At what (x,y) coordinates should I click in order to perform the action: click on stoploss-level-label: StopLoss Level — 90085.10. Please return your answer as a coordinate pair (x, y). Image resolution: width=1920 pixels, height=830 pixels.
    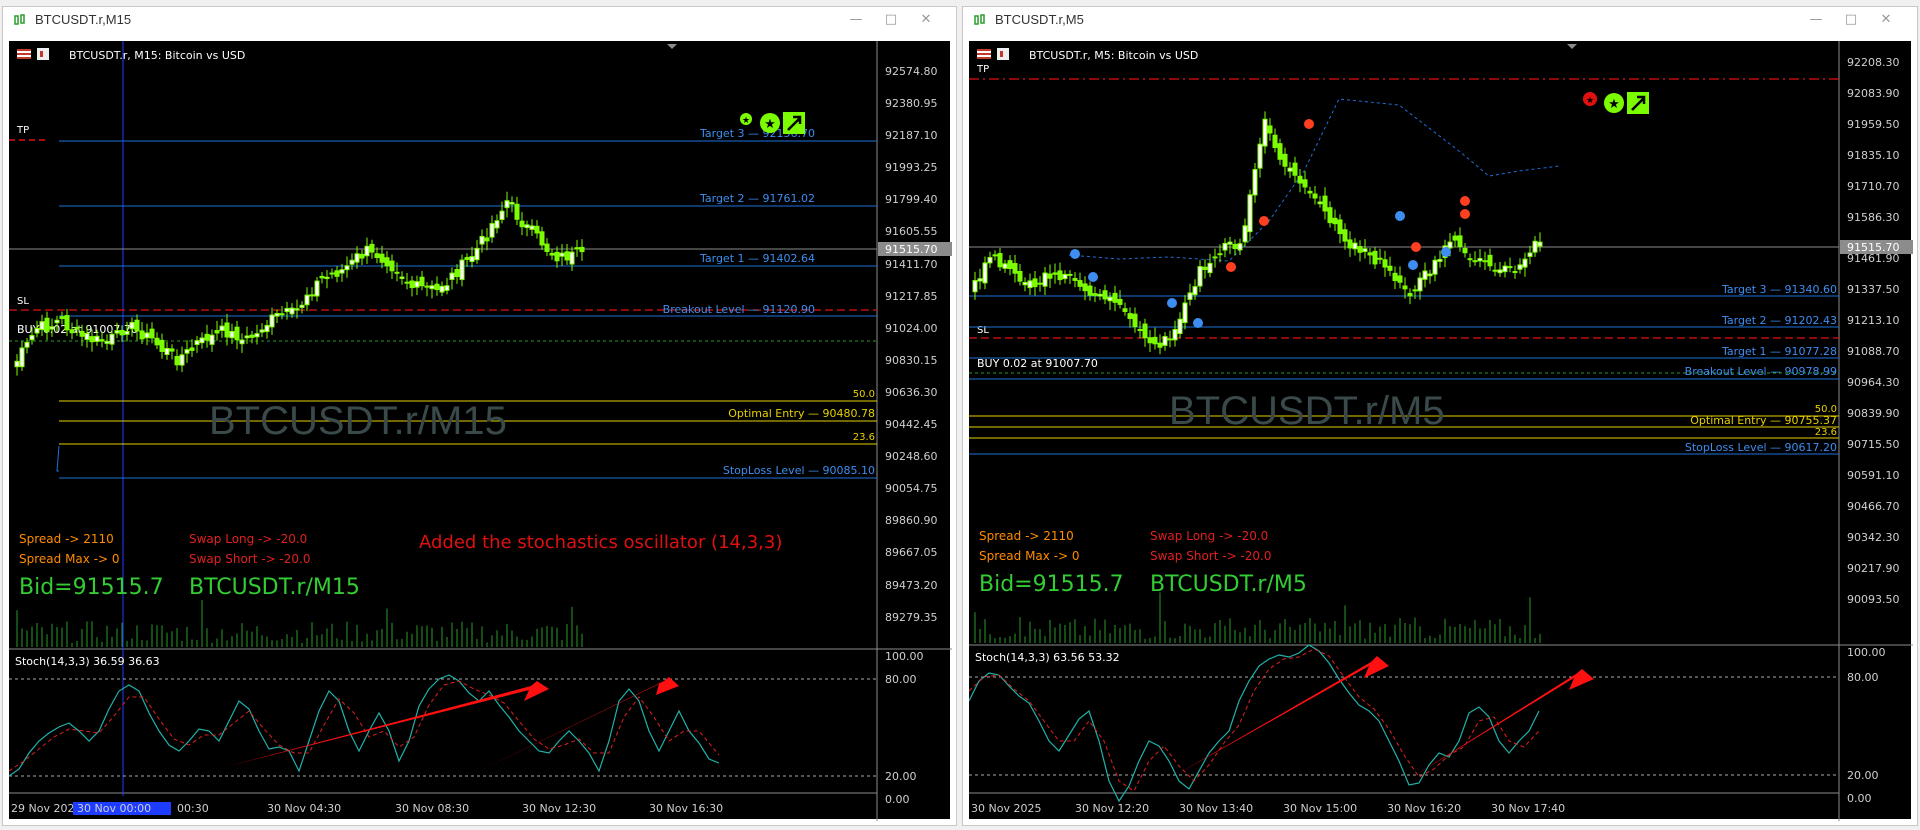
    Looking at the image, I should click on (799, 470).